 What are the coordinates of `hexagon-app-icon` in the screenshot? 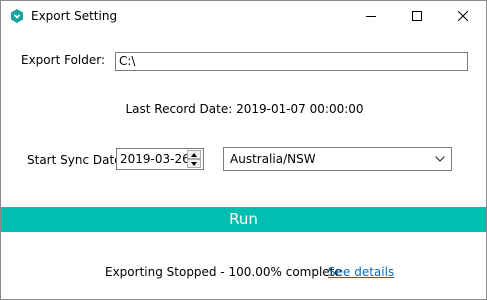 It's located at (17, 16).